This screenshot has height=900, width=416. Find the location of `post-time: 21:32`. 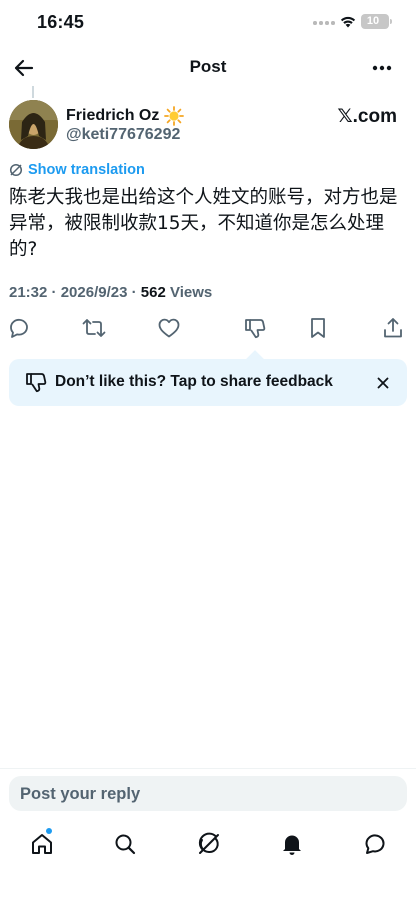

post-time: 21:32 is located at coordinates (28, 292).